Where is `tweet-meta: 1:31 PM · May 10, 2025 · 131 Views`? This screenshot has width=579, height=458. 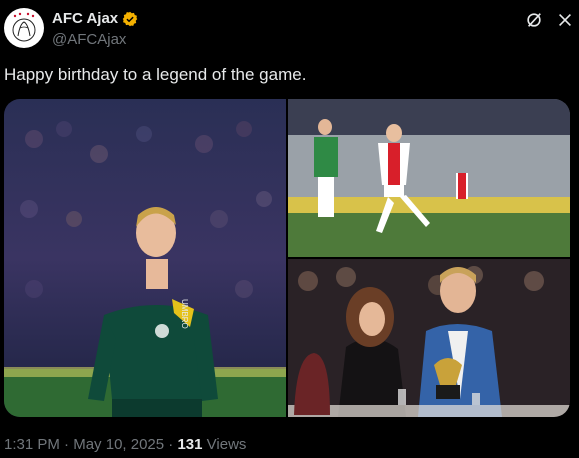
tweet-meta: 1:31 PM · May 10, 2025 · 131 Views is located at coordinates (125, 444).